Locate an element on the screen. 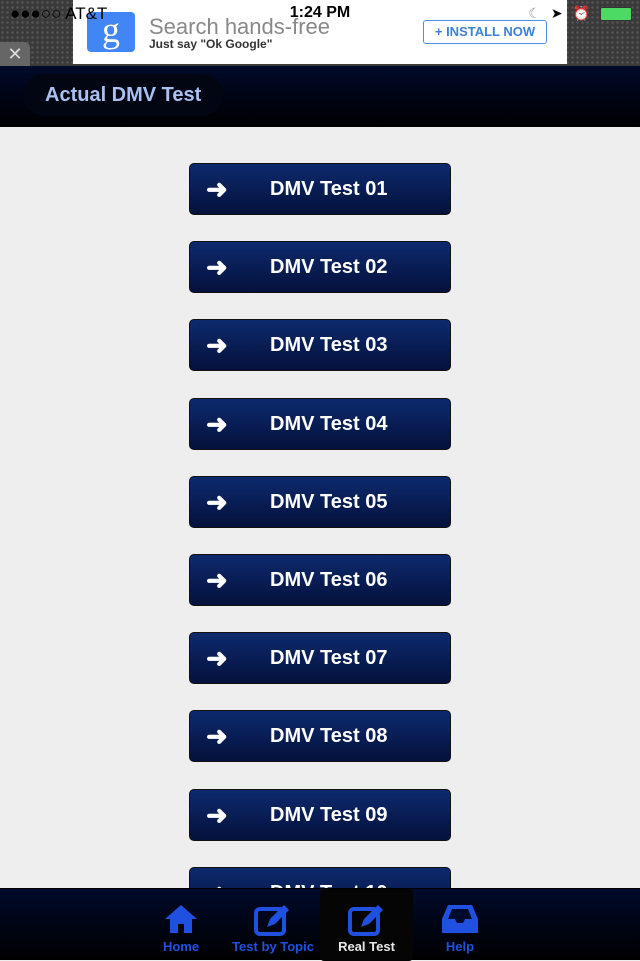  test-label: DMV Test 05 is located at coordinates (329, 501).